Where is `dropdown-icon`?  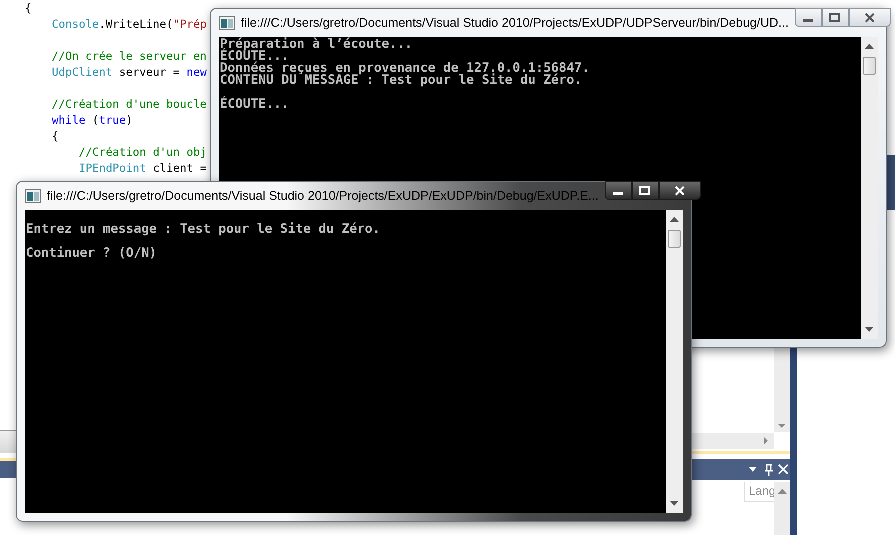
dropdown-icon is located at coordinates (753, 469).